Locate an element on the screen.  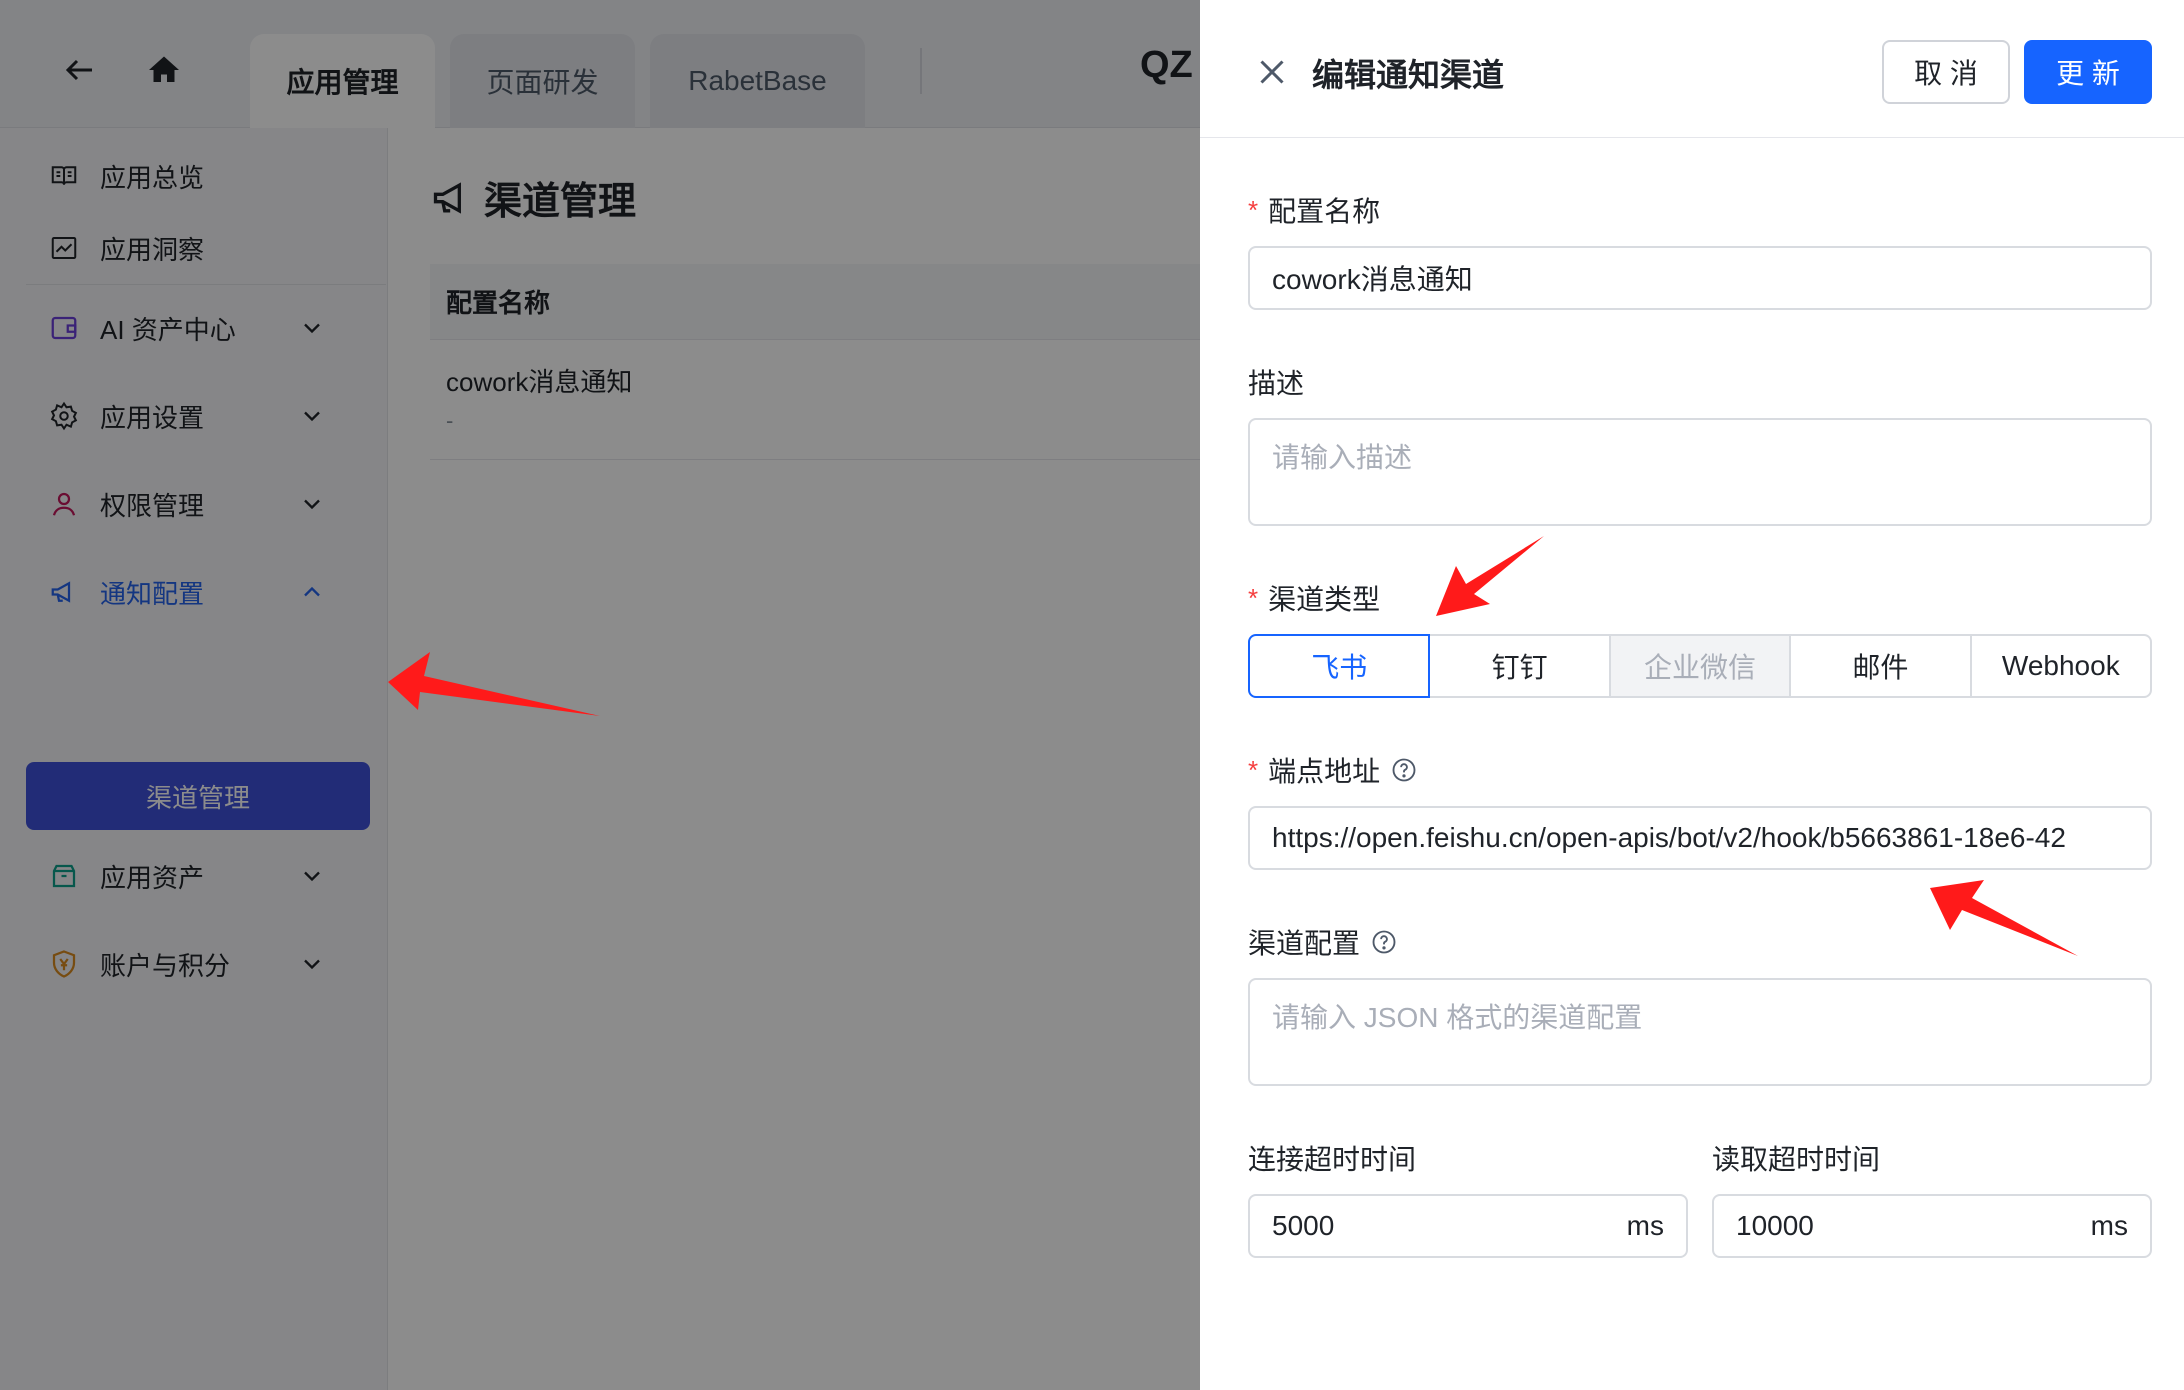
channel-config-label: 渠道配置 is located at coordinates (1323, 942).